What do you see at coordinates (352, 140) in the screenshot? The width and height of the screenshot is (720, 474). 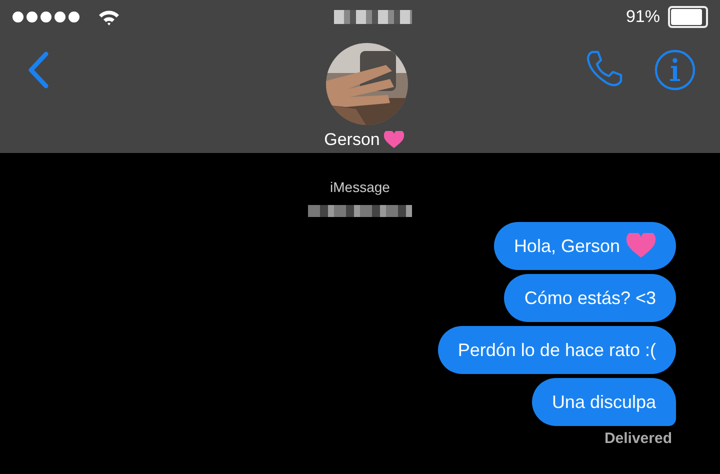 I see `contact-name: Gerson` at bounding box center [352, 140].